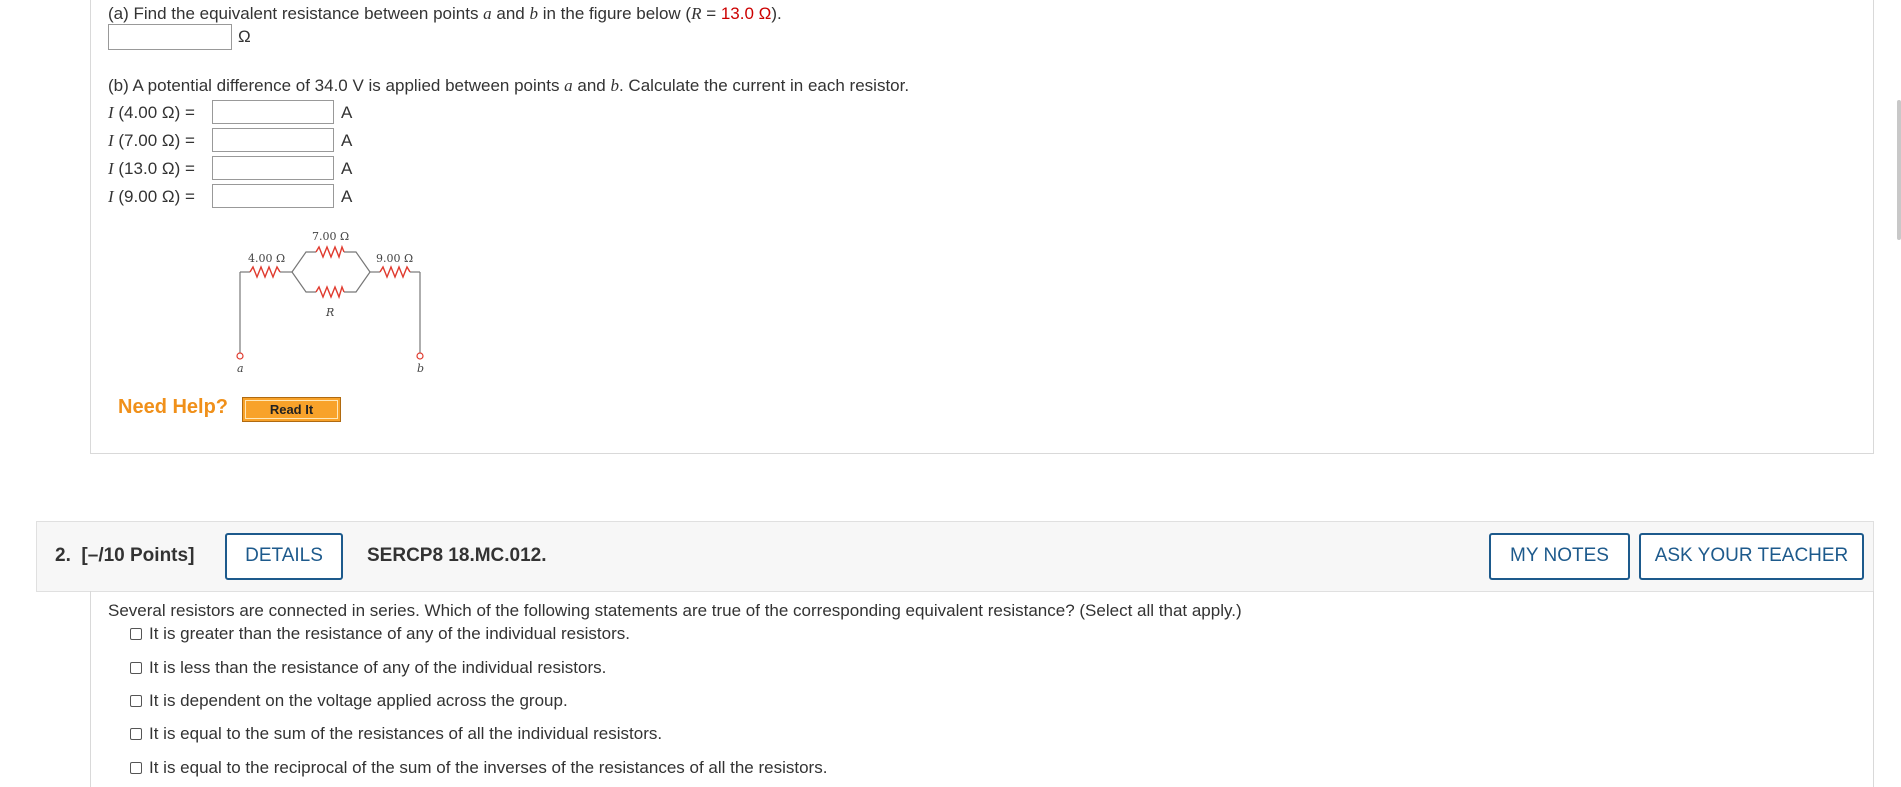 This screenshot has height=787, width=1901. I want to click on label-7ohm: 7.00 Ω, so click(330, 236).